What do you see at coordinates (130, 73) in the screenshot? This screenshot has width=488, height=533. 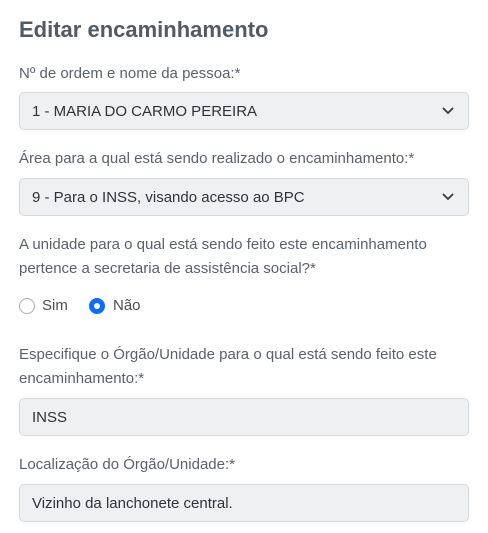 I see `person-label: Nº de ordem e nome da pessoa:*` at bounding box center [130, 73].